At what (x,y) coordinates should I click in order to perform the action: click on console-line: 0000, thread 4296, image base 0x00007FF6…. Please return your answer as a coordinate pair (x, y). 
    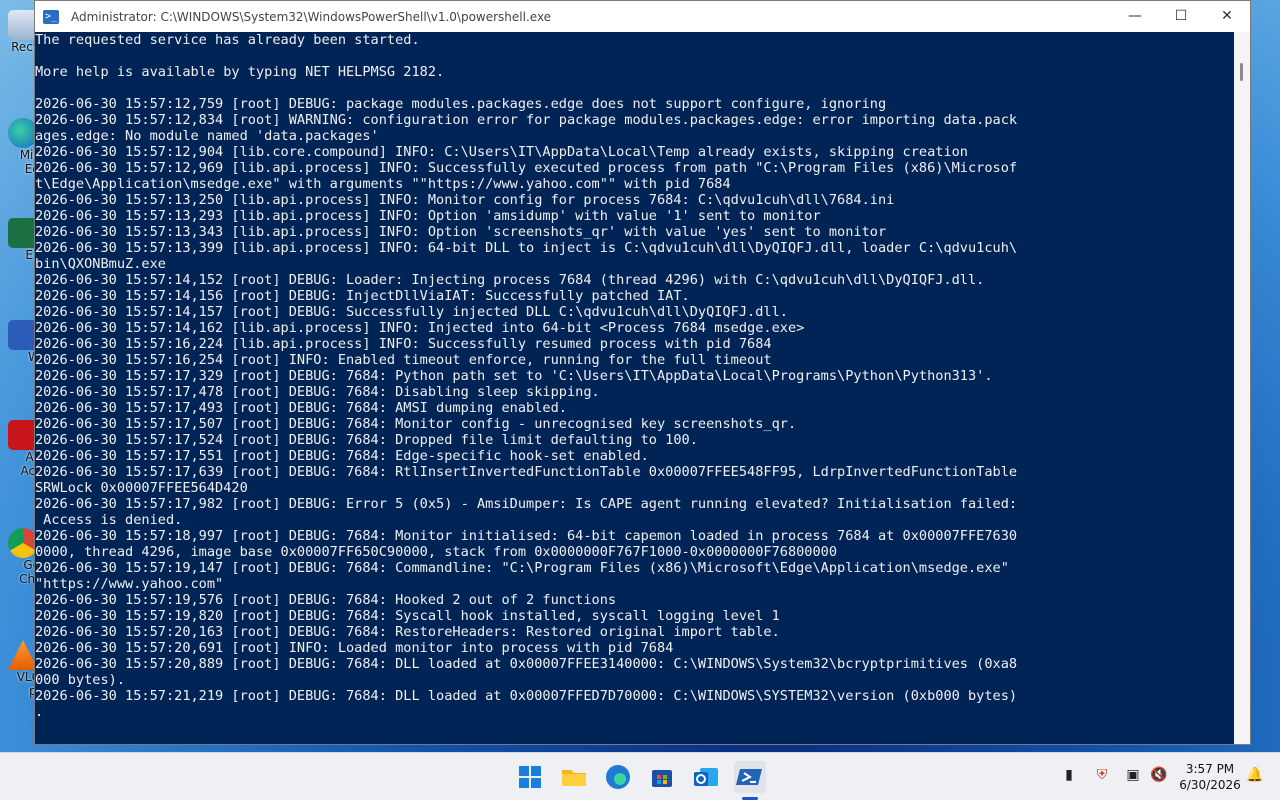
    Looking at the image, I should click on (436, 552).